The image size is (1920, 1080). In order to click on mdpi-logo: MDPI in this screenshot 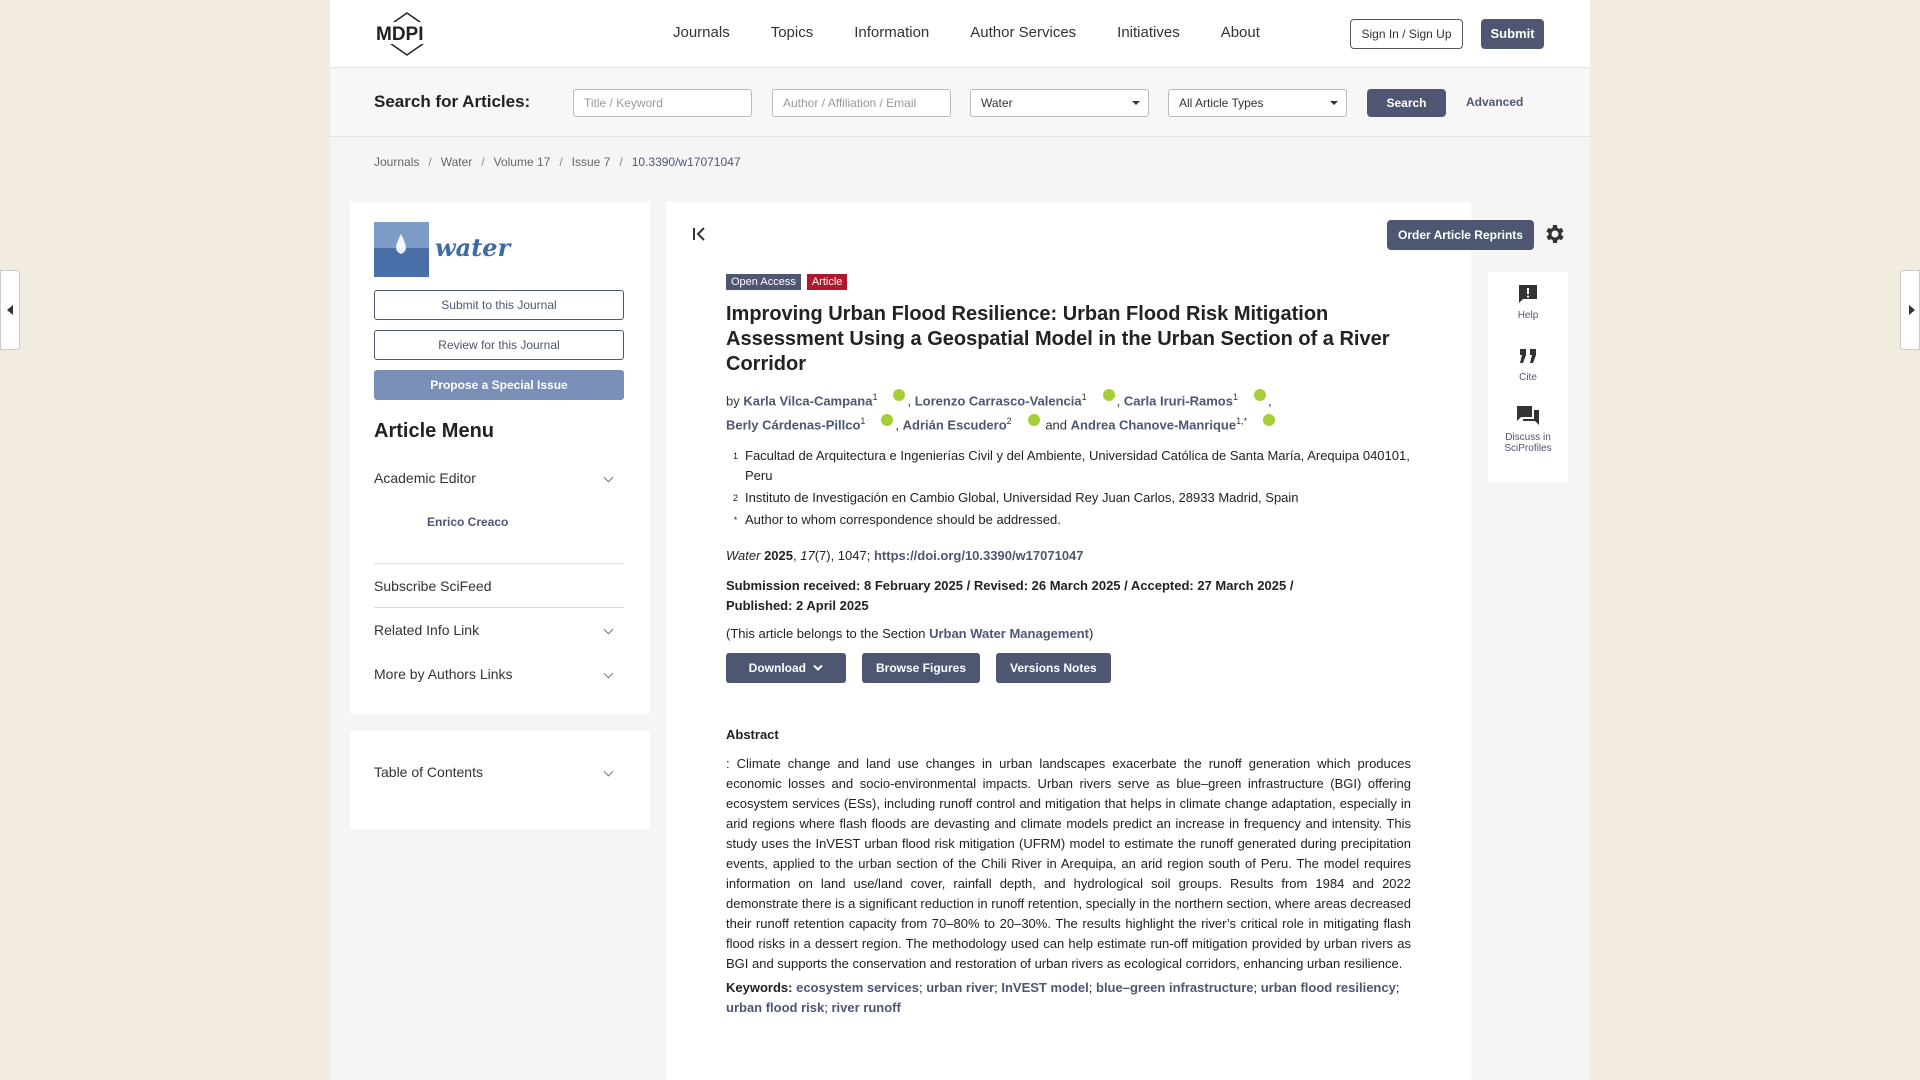, I will do `click(407, 34)`.